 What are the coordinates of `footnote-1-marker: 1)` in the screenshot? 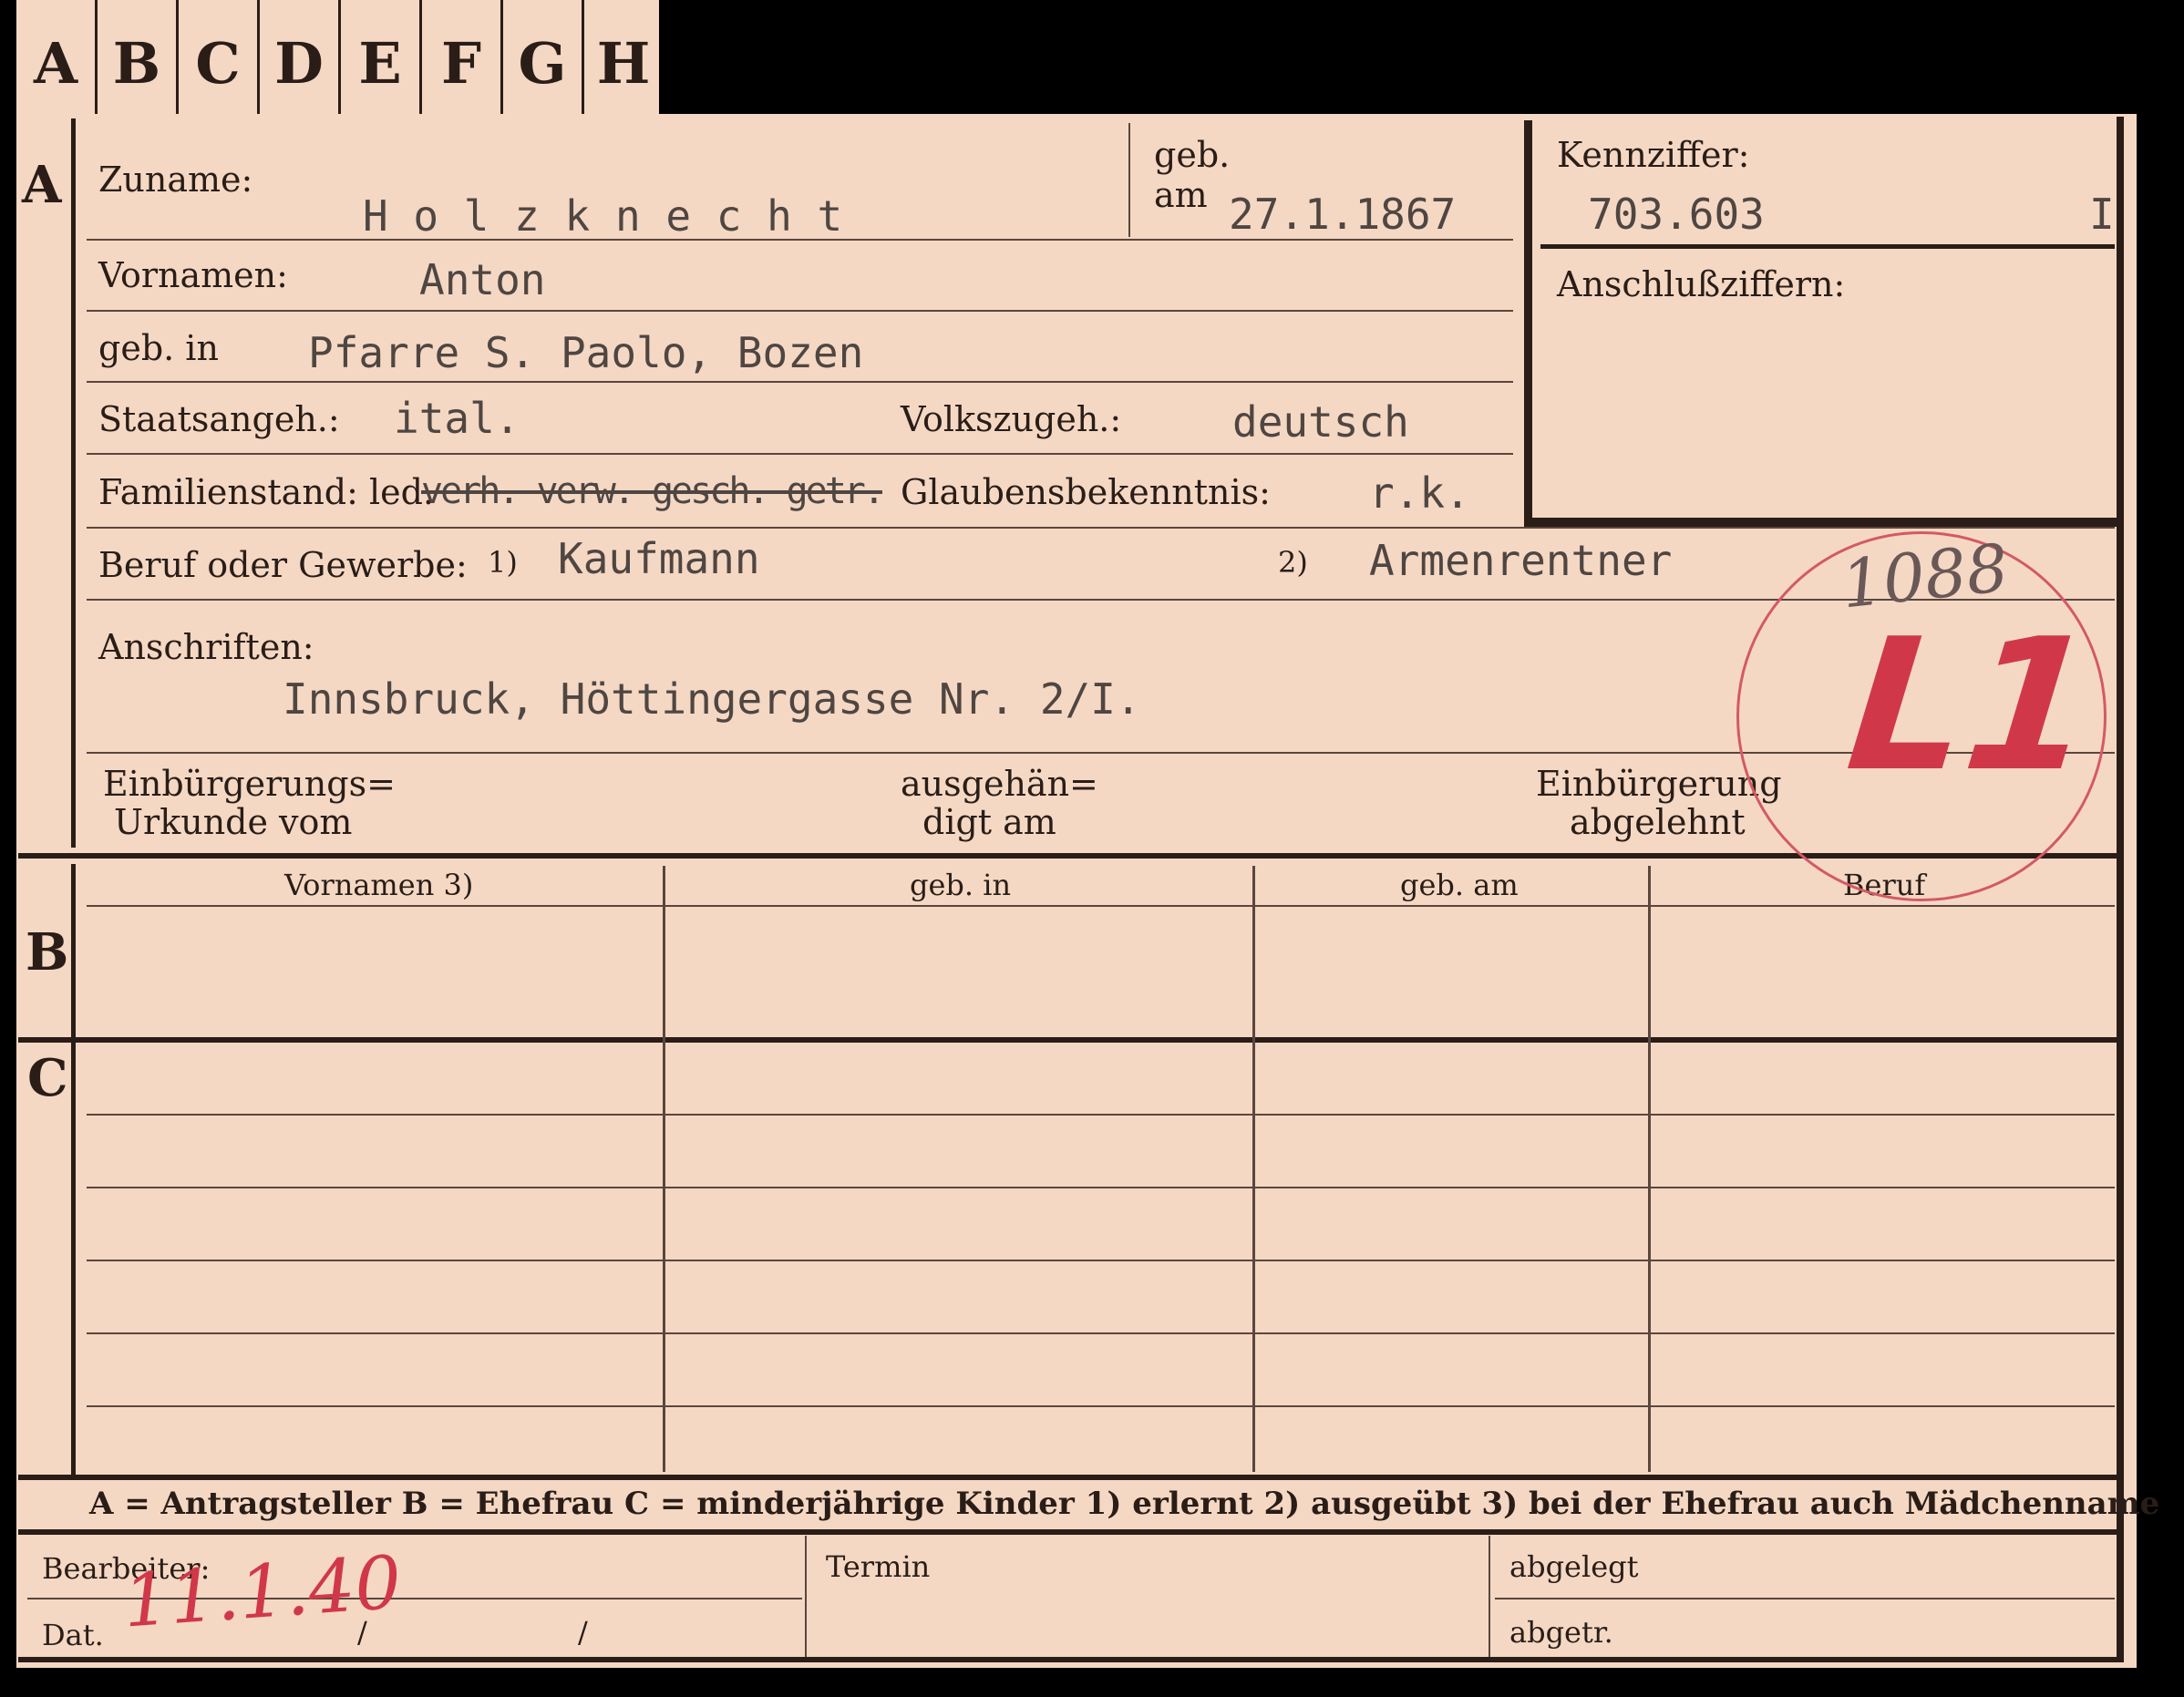 It's located at (503, 562).